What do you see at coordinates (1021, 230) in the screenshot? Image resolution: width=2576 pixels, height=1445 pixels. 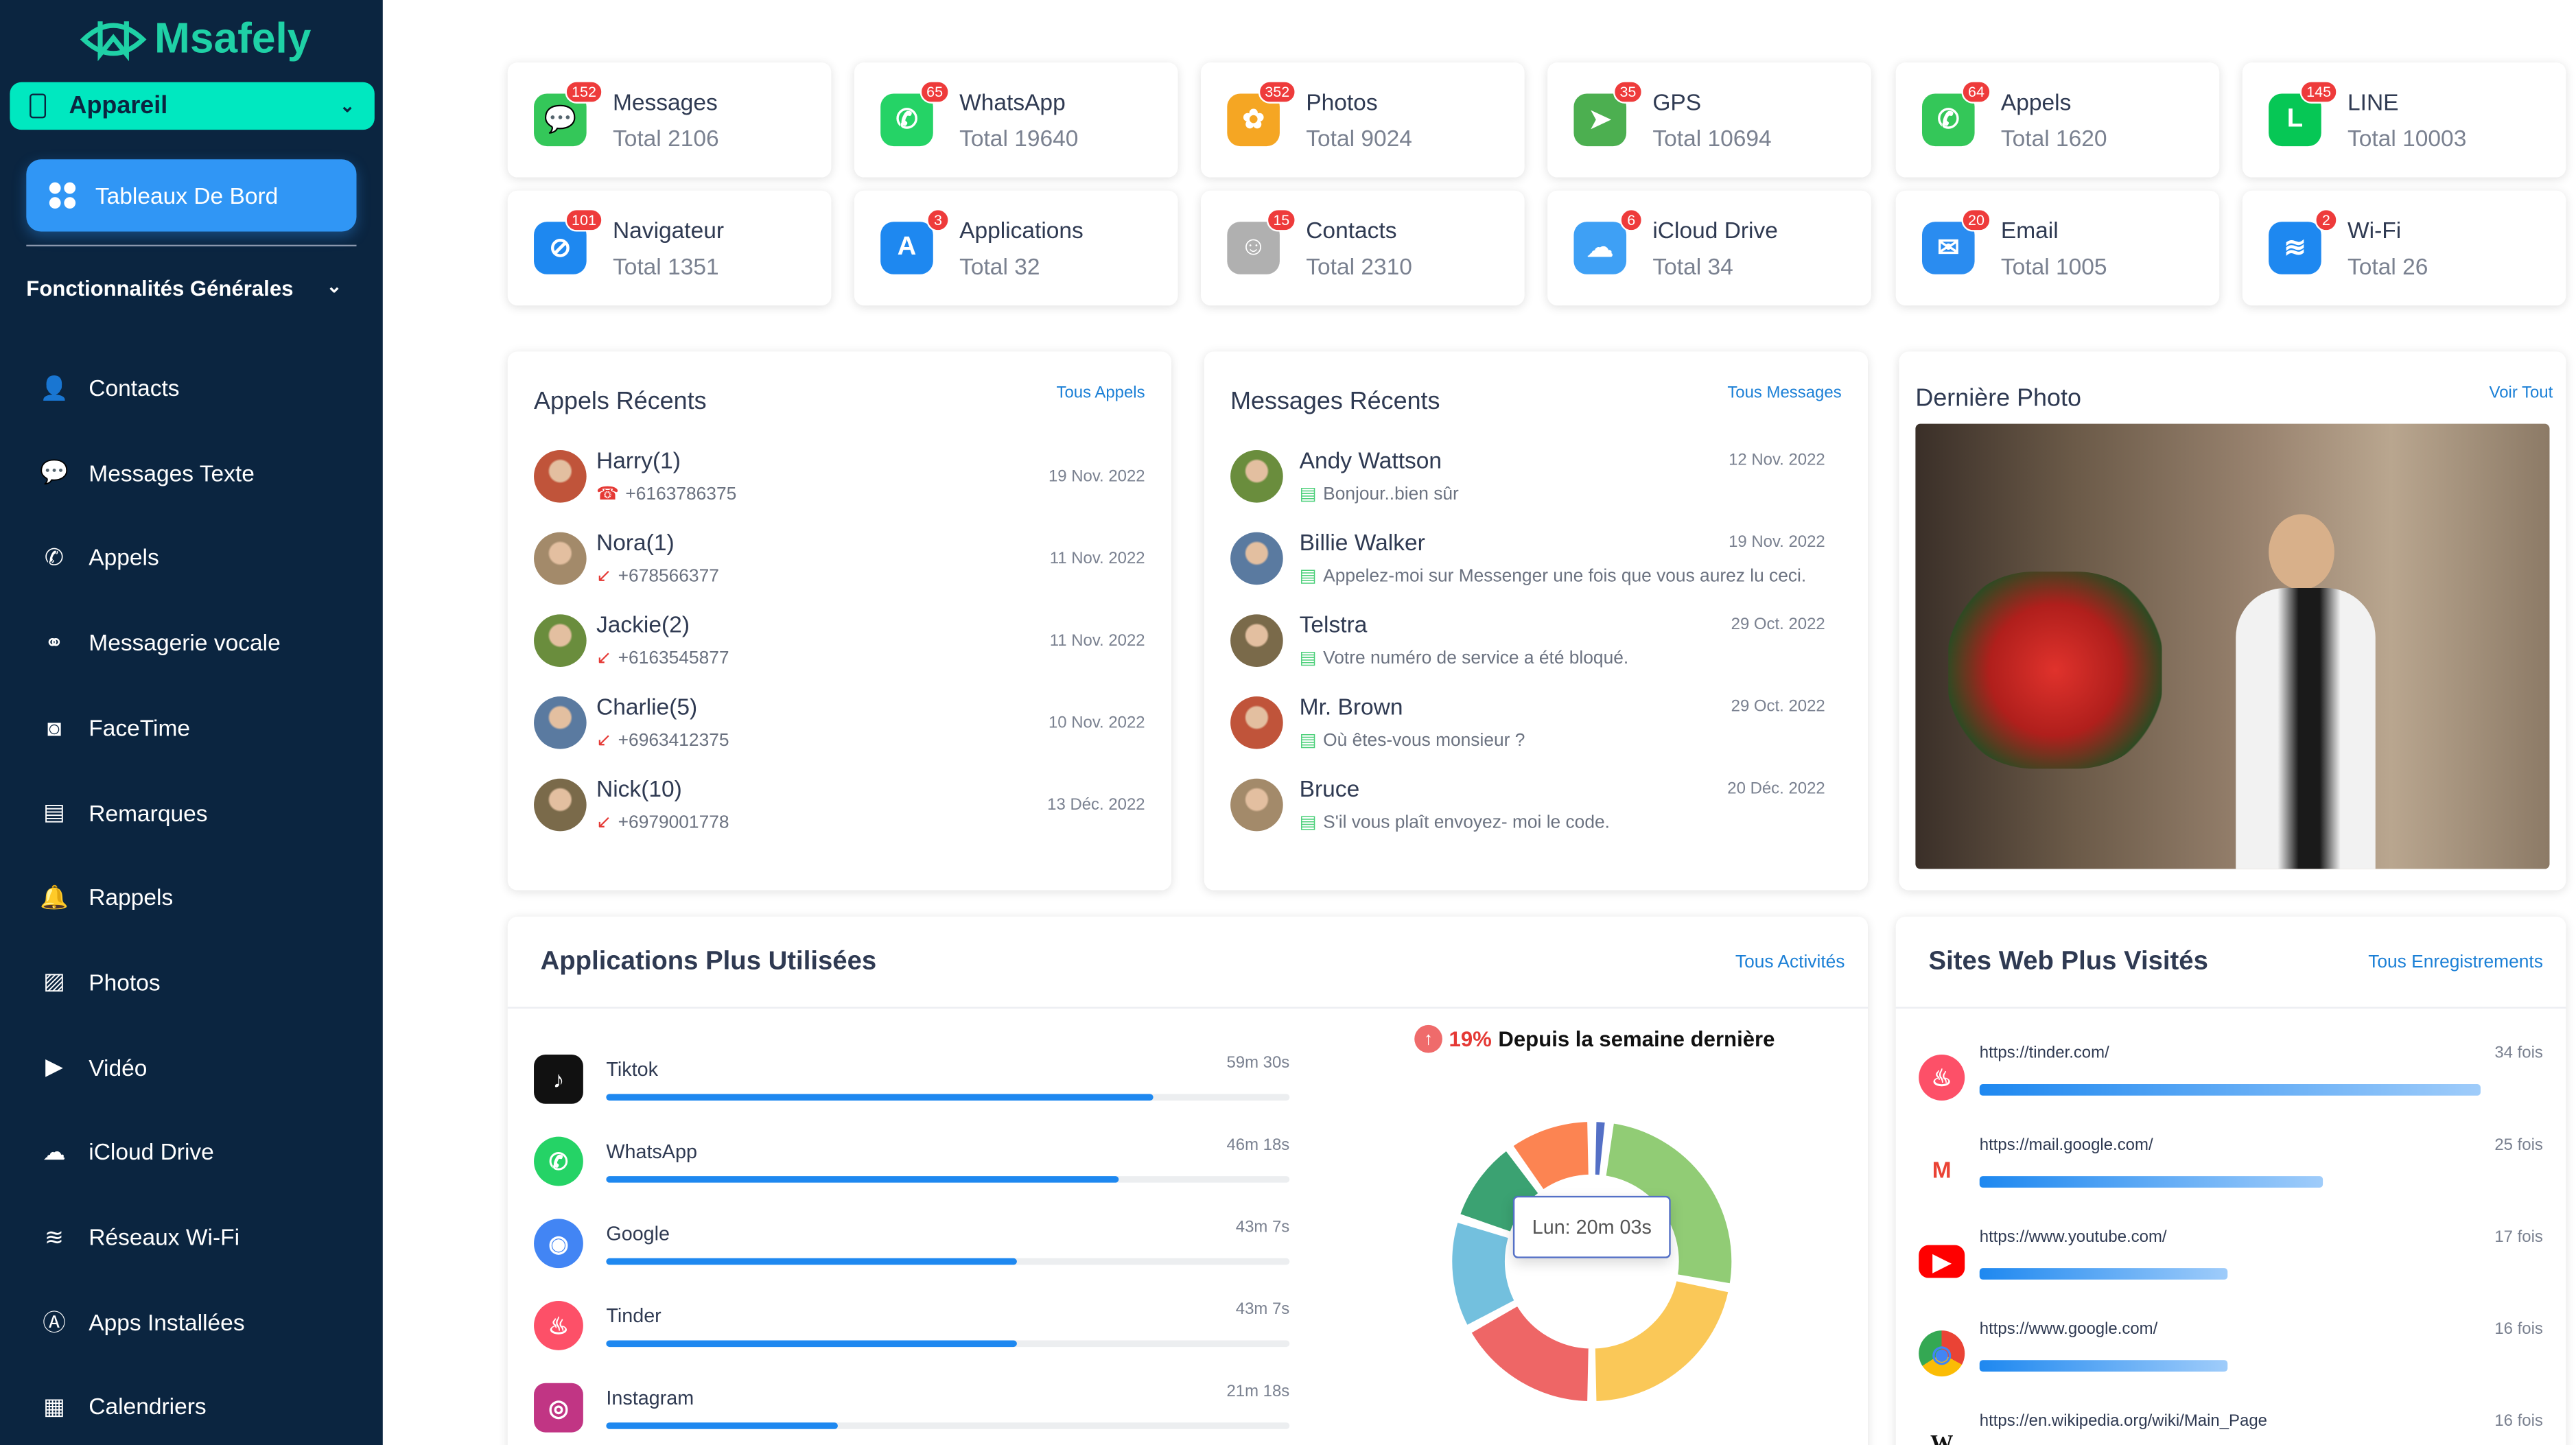 I see `stat-name: Applications` at bounding box center [1021, 230].